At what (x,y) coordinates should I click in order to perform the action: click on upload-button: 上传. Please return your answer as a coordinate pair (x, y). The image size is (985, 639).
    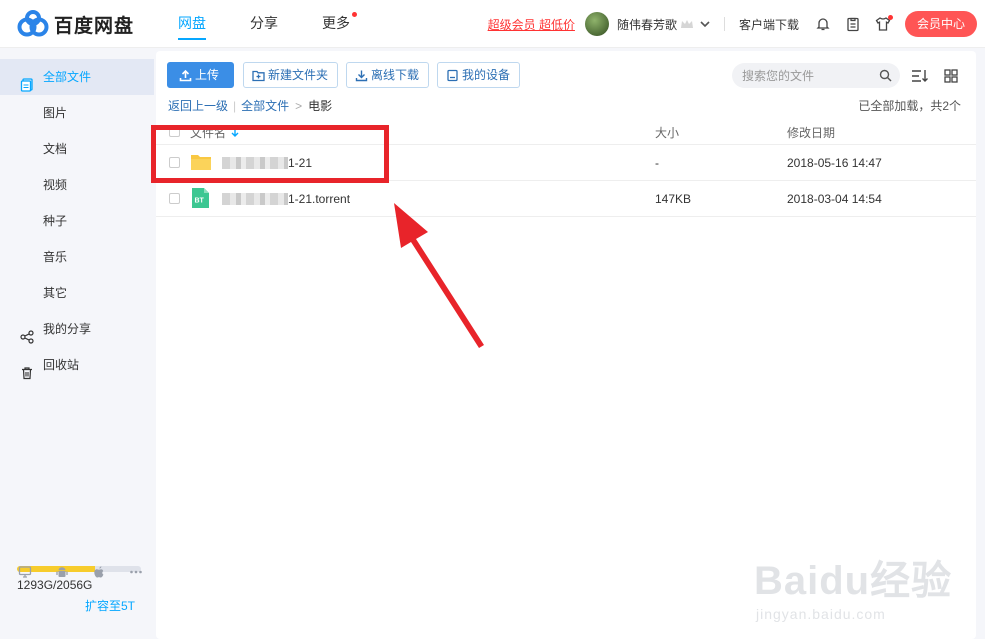
    Looking at the image, I should click on (201, 75).